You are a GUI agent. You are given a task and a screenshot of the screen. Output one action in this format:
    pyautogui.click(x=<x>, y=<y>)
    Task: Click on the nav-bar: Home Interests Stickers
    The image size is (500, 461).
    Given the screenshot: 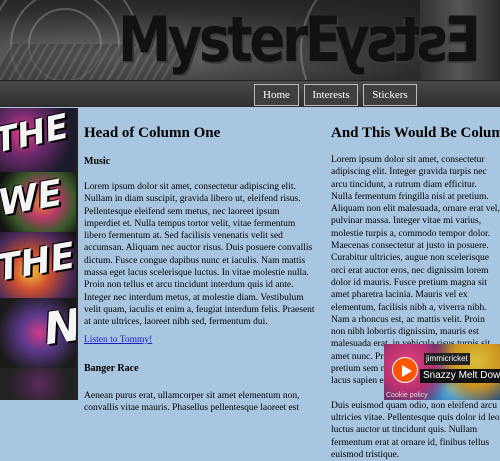 What is the action you would take?
    pyautogui.click(x=250, y=93)
    